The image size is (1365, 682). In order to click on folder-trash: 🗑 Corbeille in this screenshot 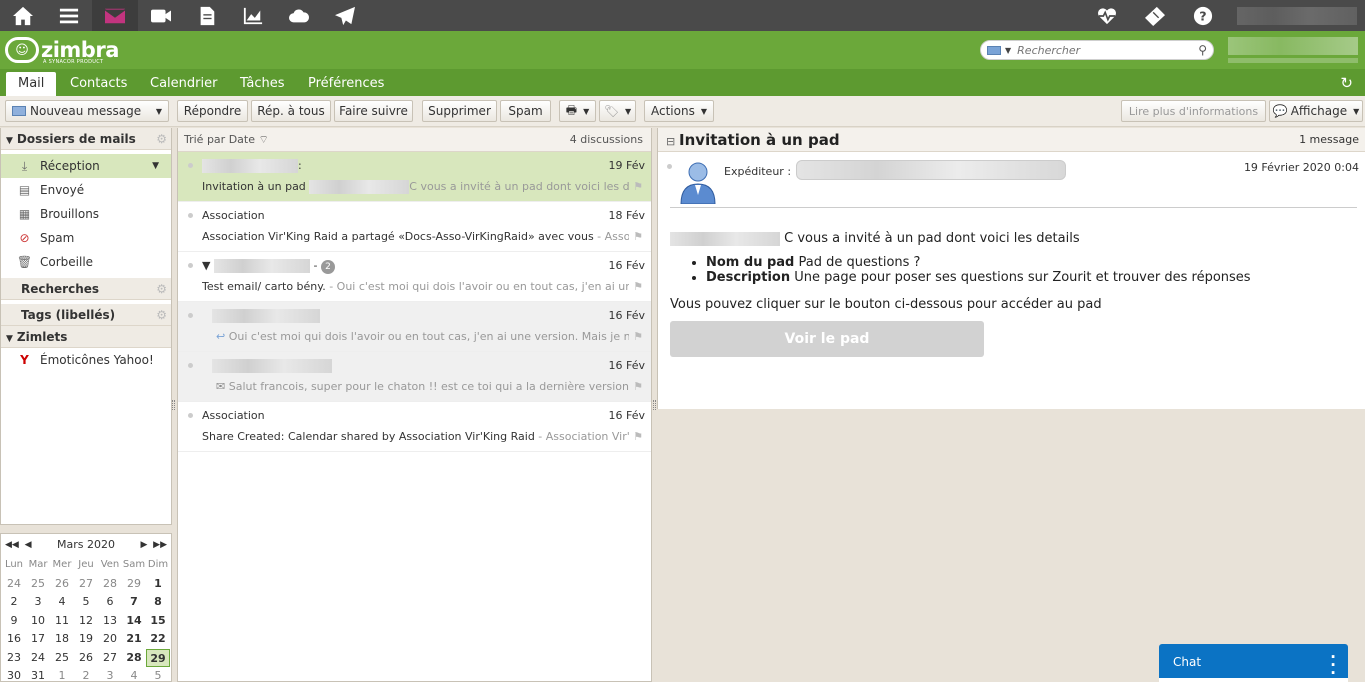, I will do `click(86, 262)`.